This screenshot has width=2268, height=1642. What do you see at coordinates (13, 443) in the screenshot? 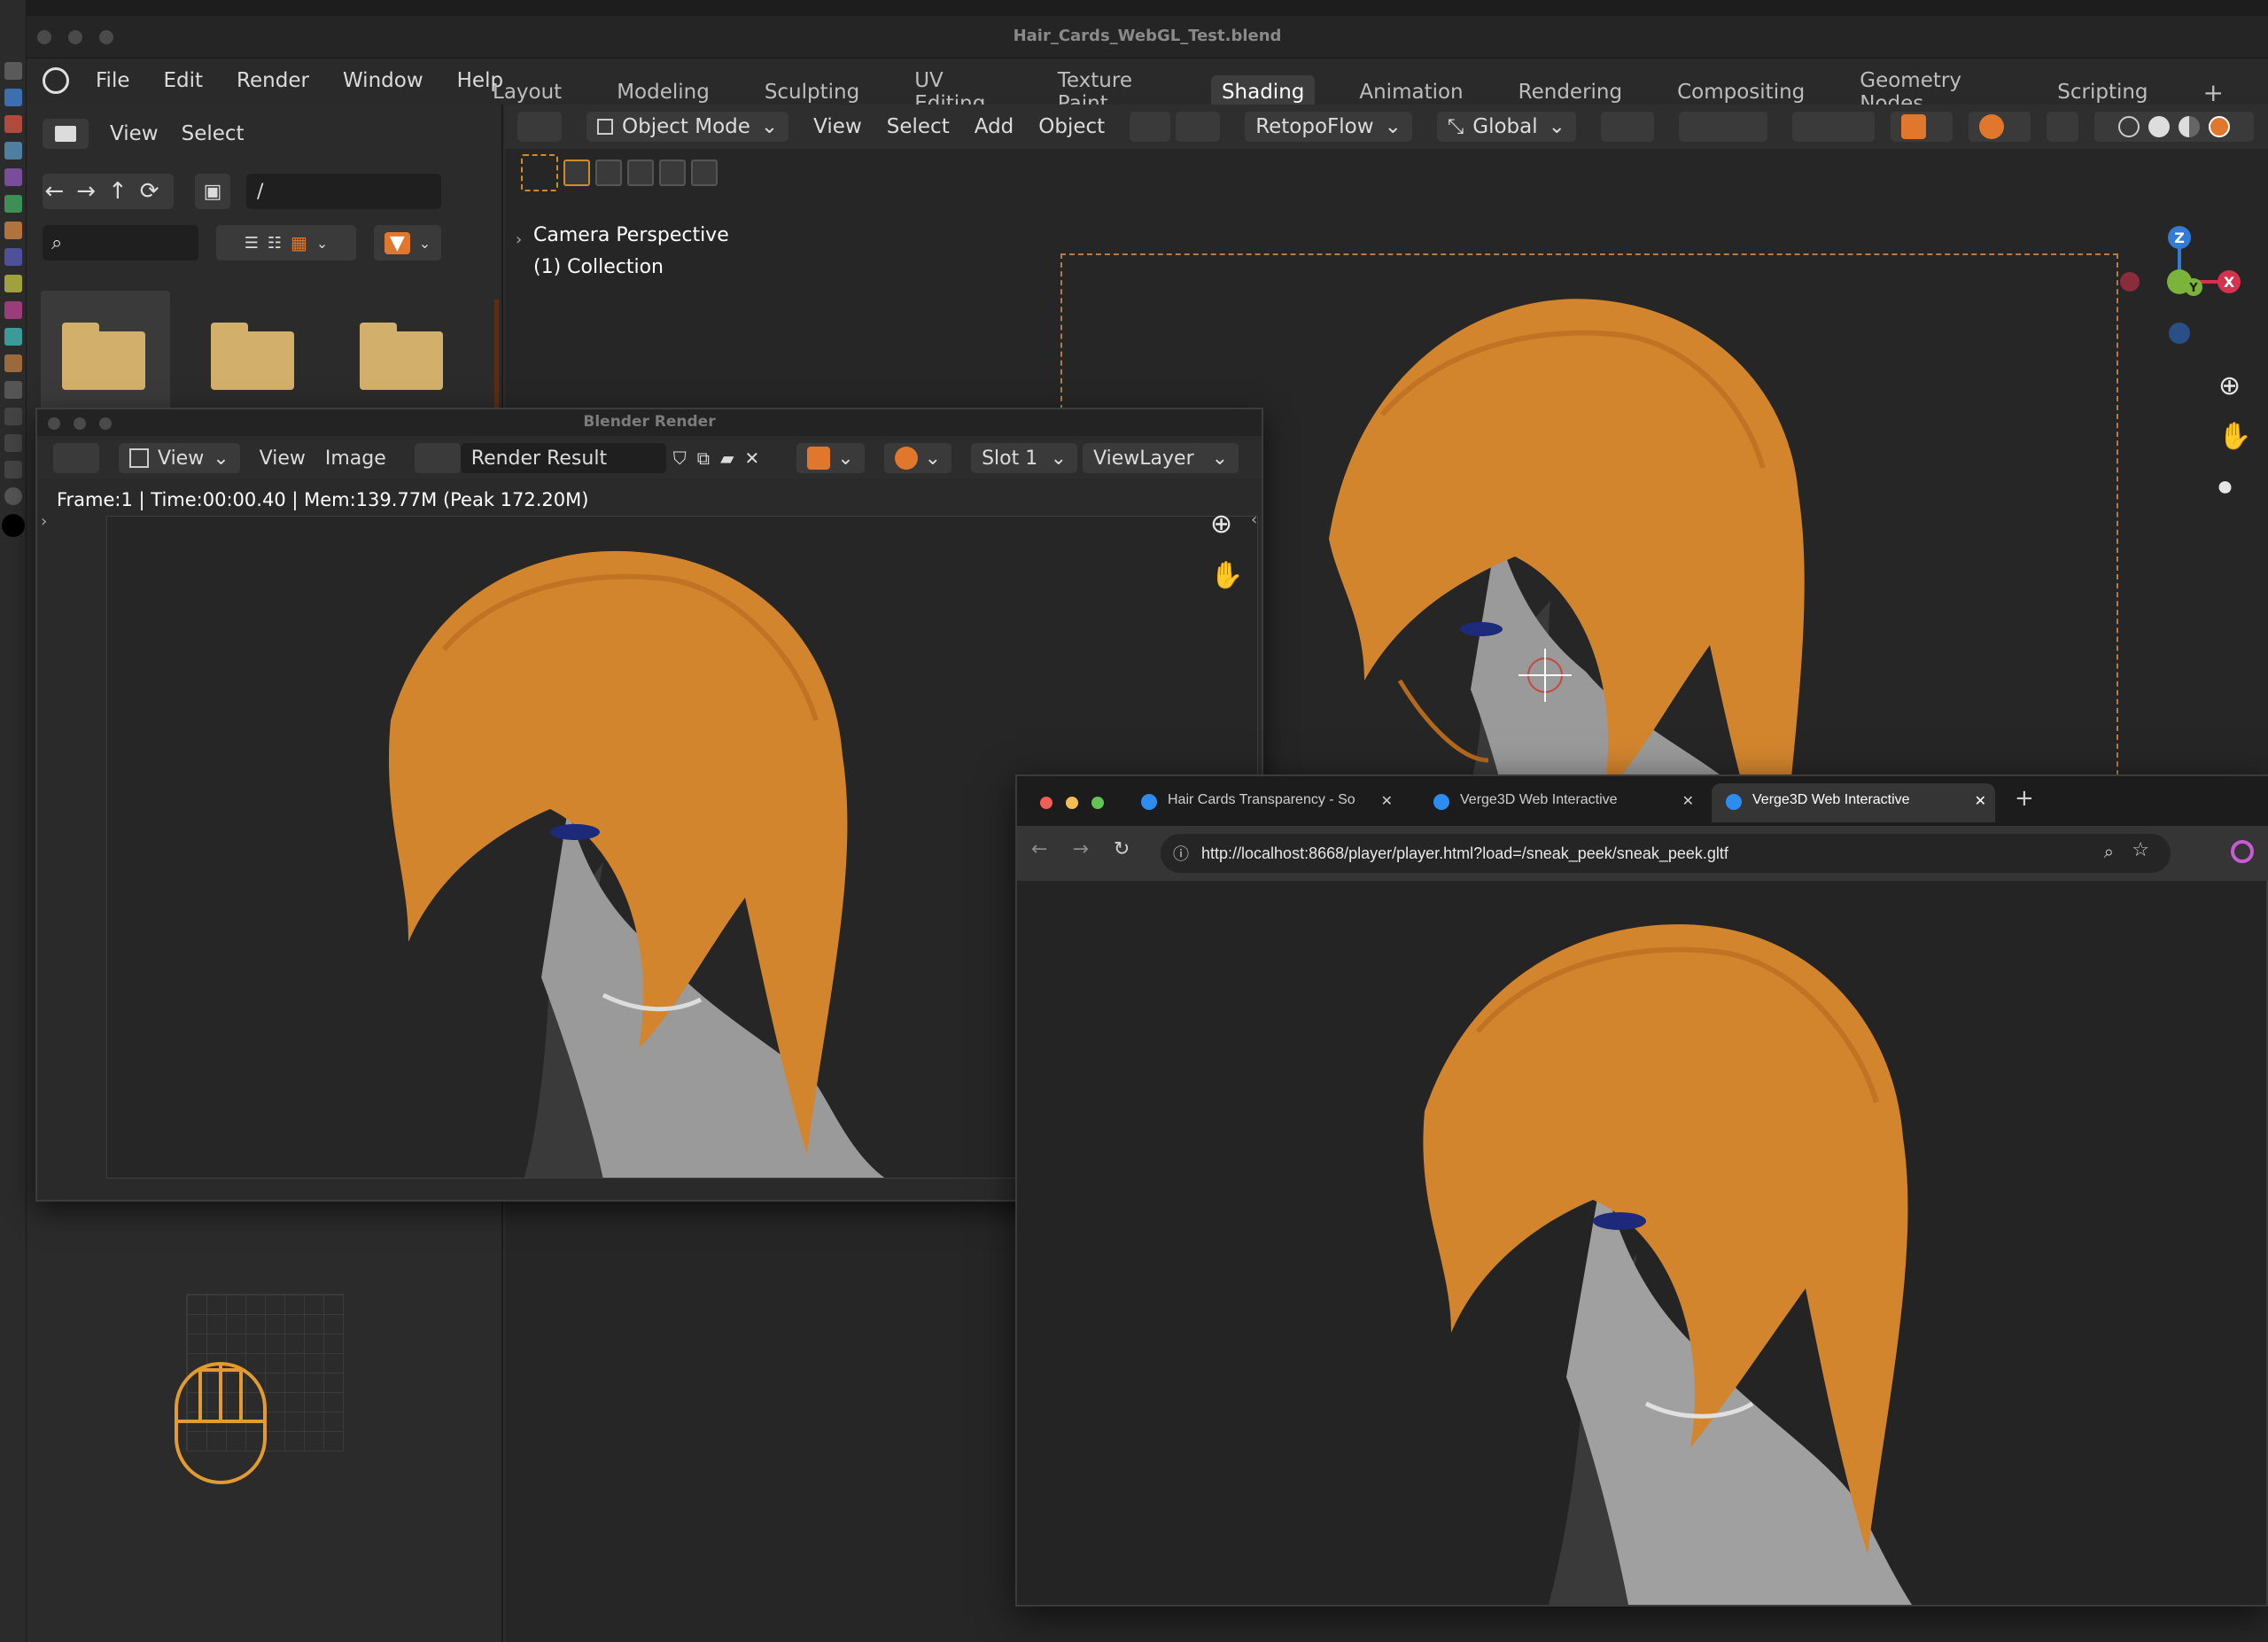
I see `text-tool-icon` at bounding box center [13, 443].